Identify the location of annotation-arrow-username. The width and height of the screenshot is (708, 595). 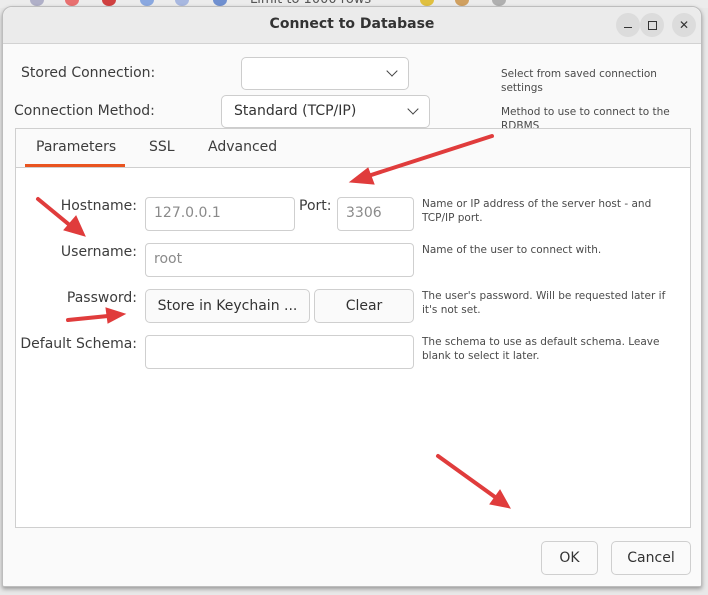
(61, 217).